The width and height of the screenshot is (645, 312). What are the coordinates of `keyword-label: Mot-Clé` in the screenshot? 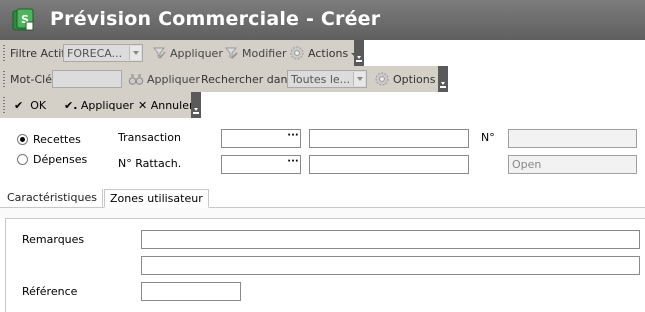 It's located at (31, 79).